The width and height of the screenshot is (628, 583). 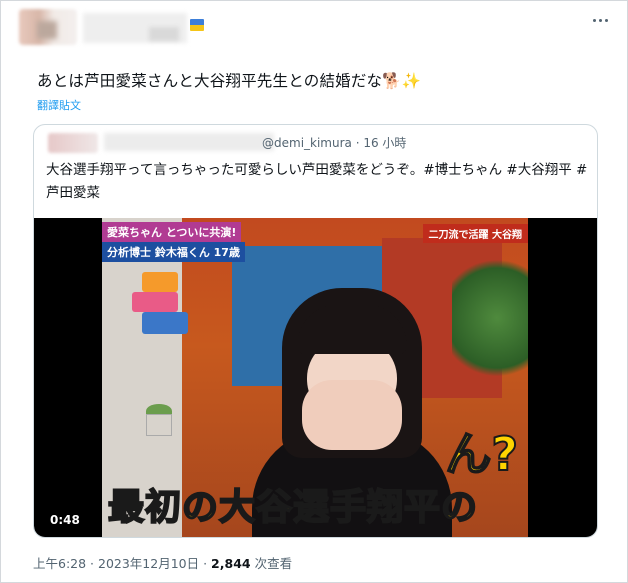 What do you see at coordinates (475, 233) in the screenshot?
I see `telop-right: 二刀流で活躍 大谷翔` at bounding box center [475, 233].